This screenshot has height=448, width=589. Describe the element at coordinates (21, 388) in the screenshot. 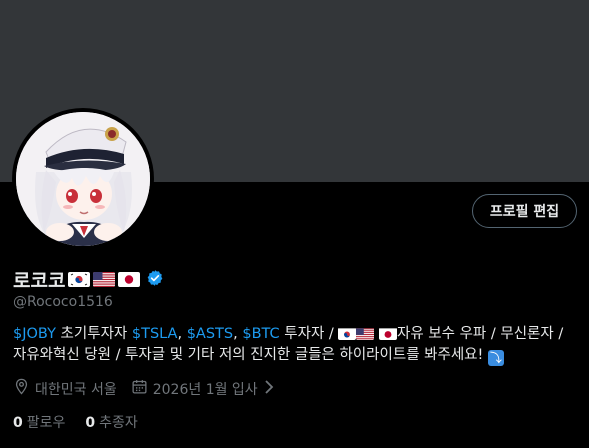

I see `location-pin-icon` at that location.